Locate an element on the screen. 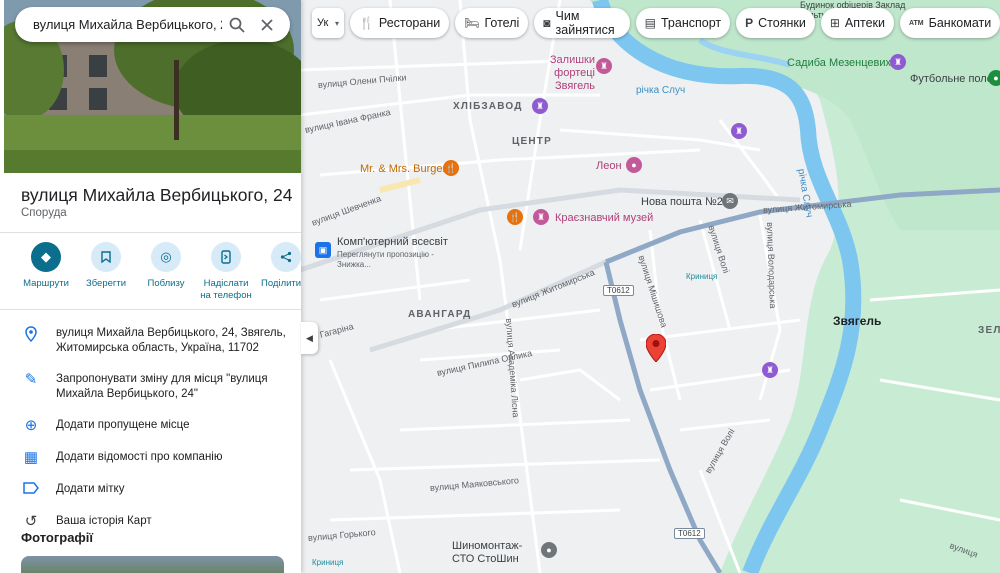  district-label-zel: ЗЕЛ is located at coordinates (989, 330).